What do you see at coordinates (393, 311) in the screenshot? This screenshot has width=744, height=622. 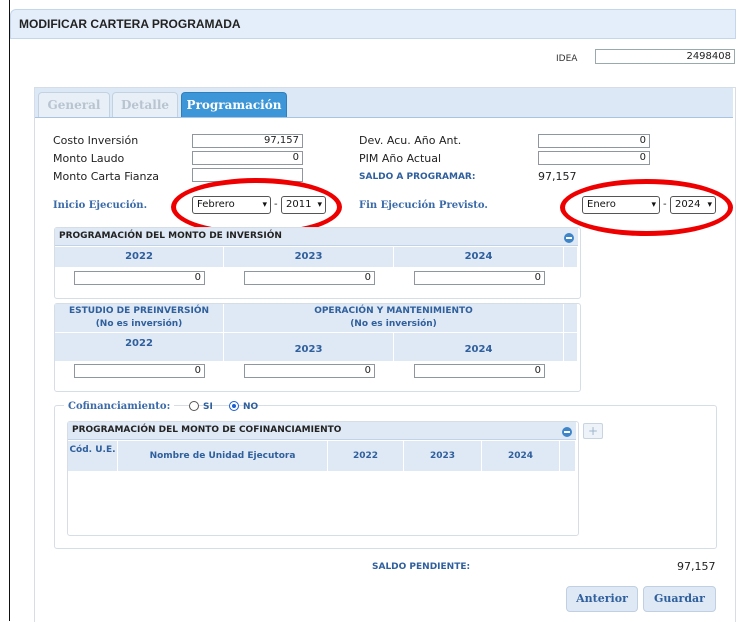 I see `operacion-title: OPERACIÓN Y MANTENIMIENTO` at bounding box center [393, 311].